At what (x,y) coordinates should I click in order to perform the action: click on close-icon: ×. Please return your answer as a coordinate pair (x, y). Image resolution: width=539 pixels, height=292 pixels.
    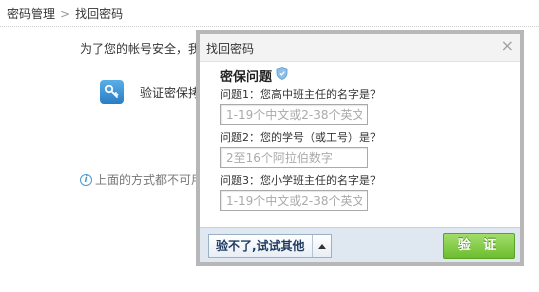
    Looking at the image, I should click on (507, 46).